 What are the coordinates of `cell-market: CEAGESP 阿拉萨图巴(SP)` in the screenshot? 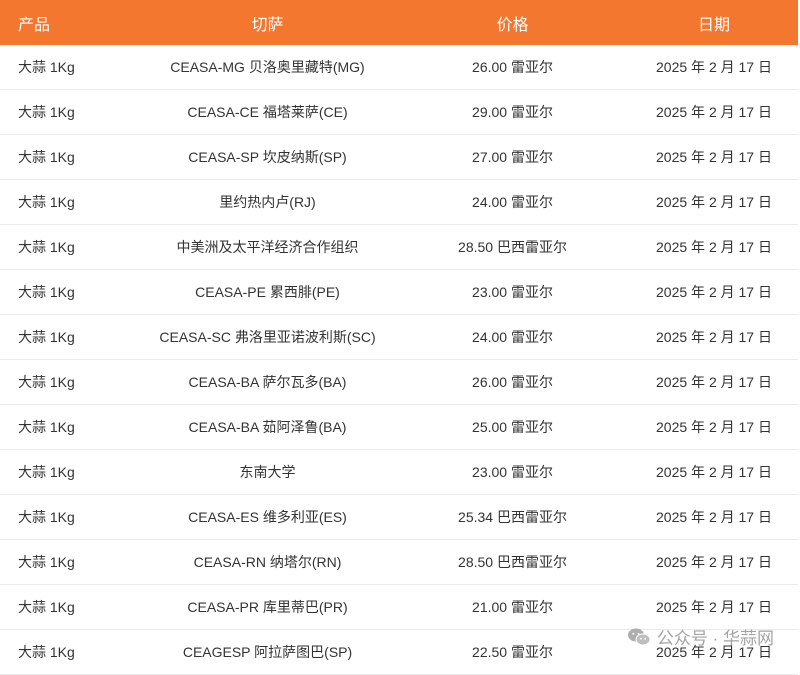 It's located at (267, 652).